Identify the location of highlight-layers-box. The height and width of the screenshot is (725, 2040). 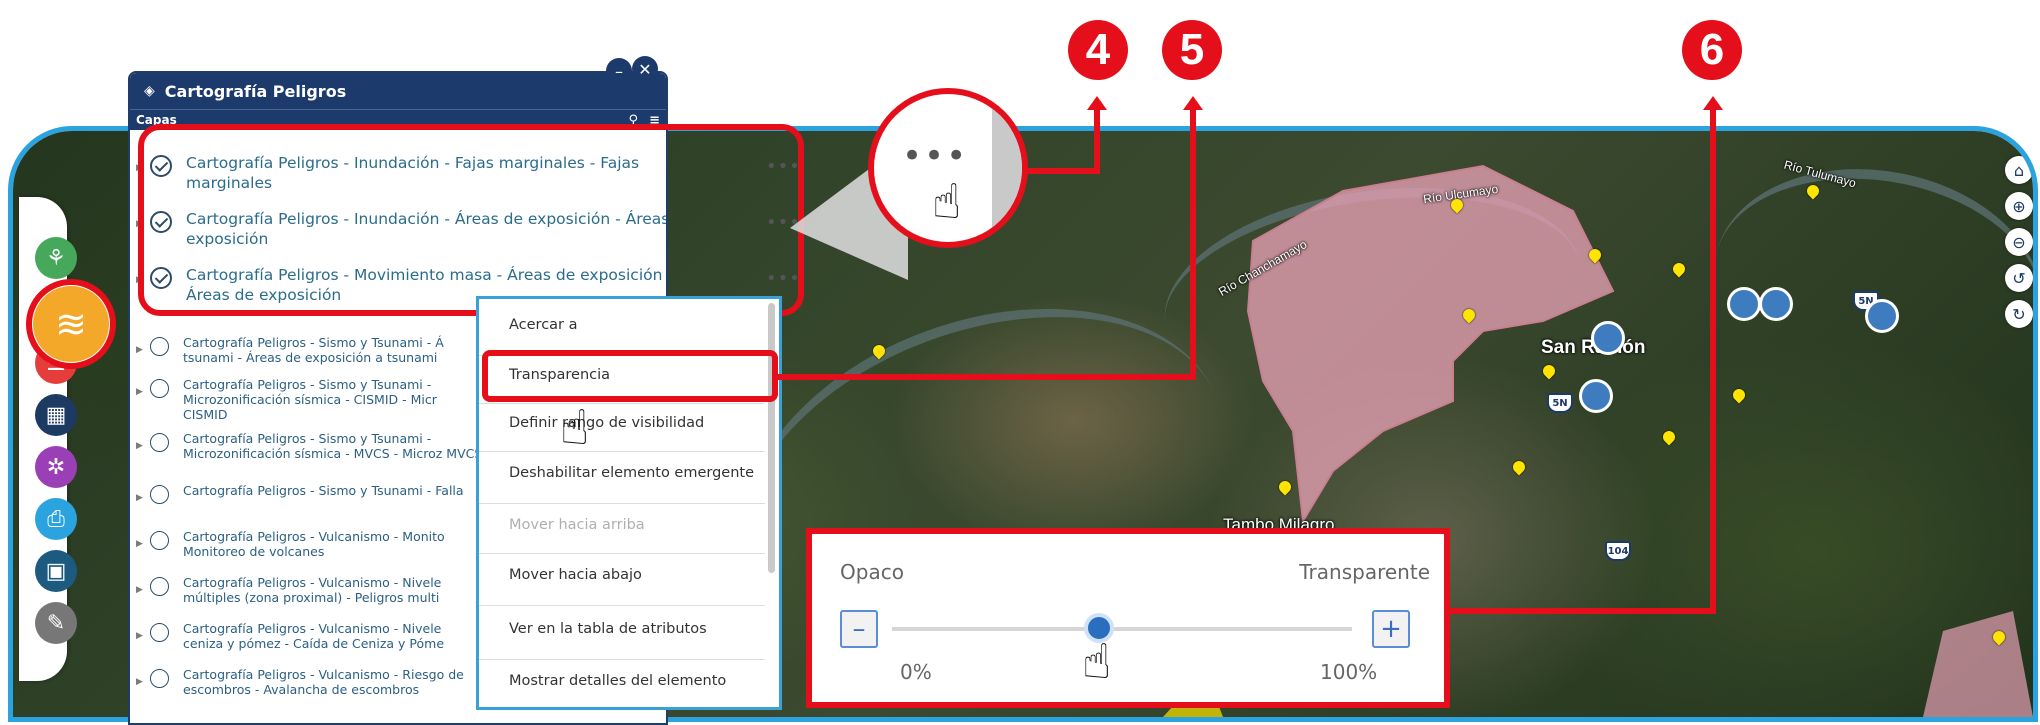
(471, 220).